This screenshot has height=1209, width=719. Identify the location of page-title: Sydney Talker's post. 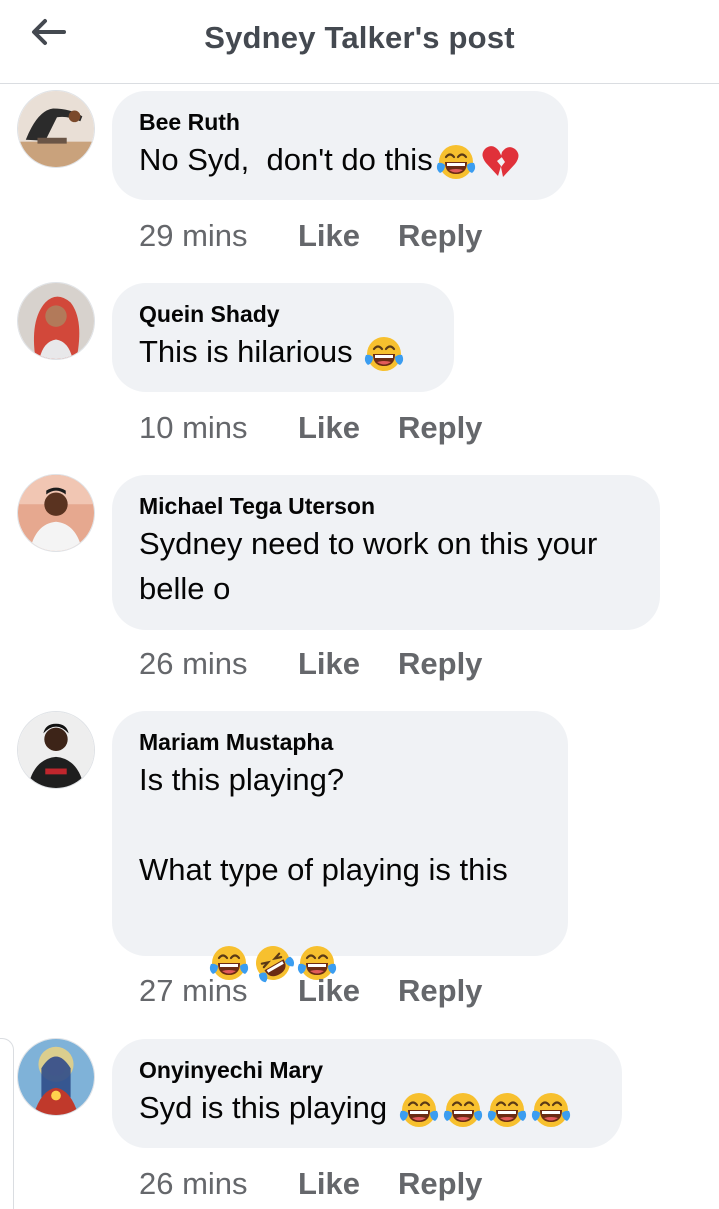
(359, 37).